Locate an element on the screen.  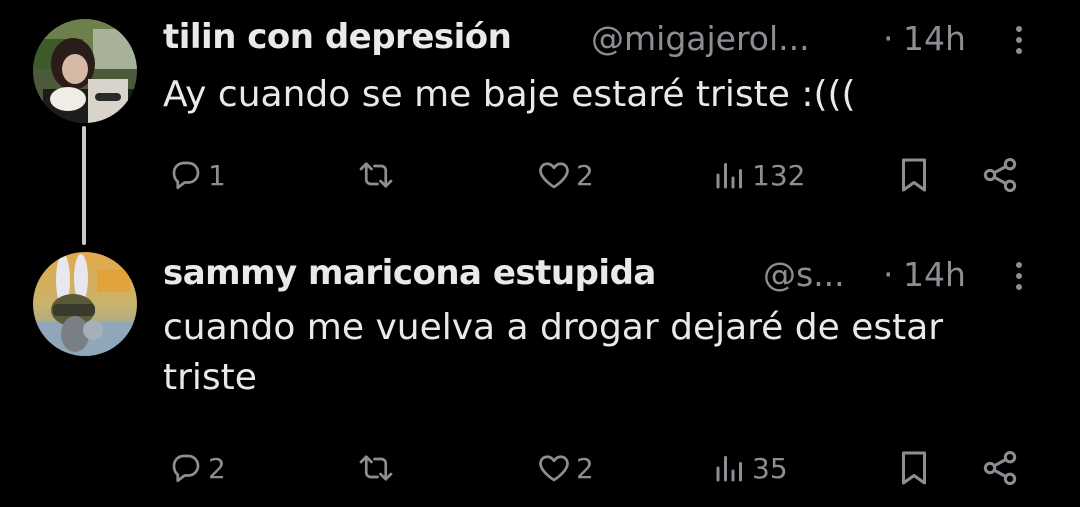
reply-button: 2 is located at coordinates (197, 468).